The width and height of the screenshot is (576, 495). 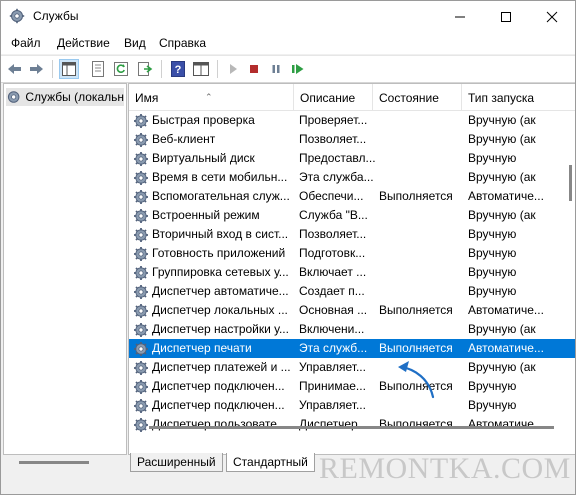 I want to click on annotation-arrow-icon, so click(x=416, y=380).